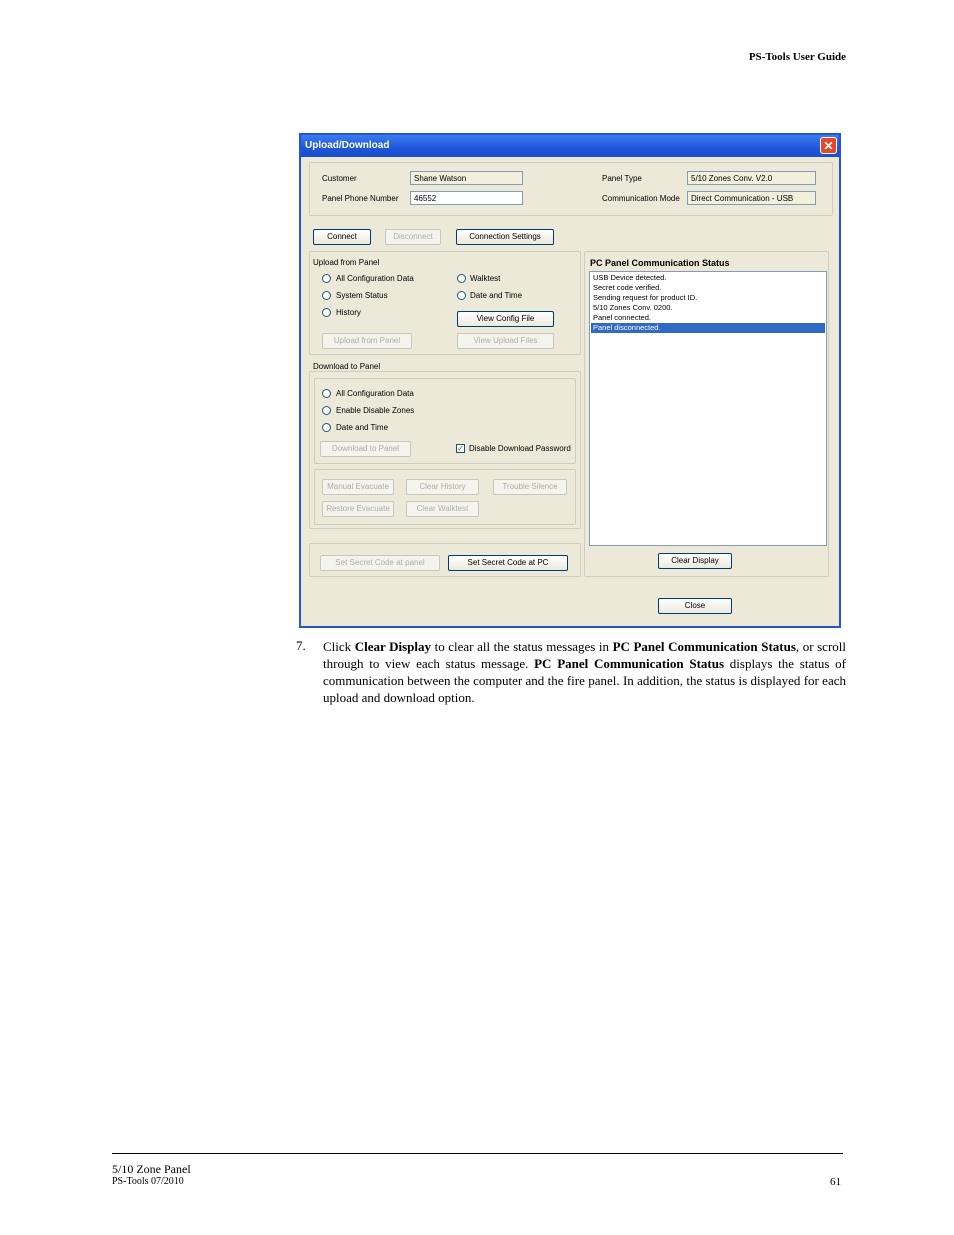 The height and width of the screenshot is (1235, 954). What do you see at coordinates (695, 606) in the screenshot?
I see `close-button: Close` at bounding box center [695, 606].